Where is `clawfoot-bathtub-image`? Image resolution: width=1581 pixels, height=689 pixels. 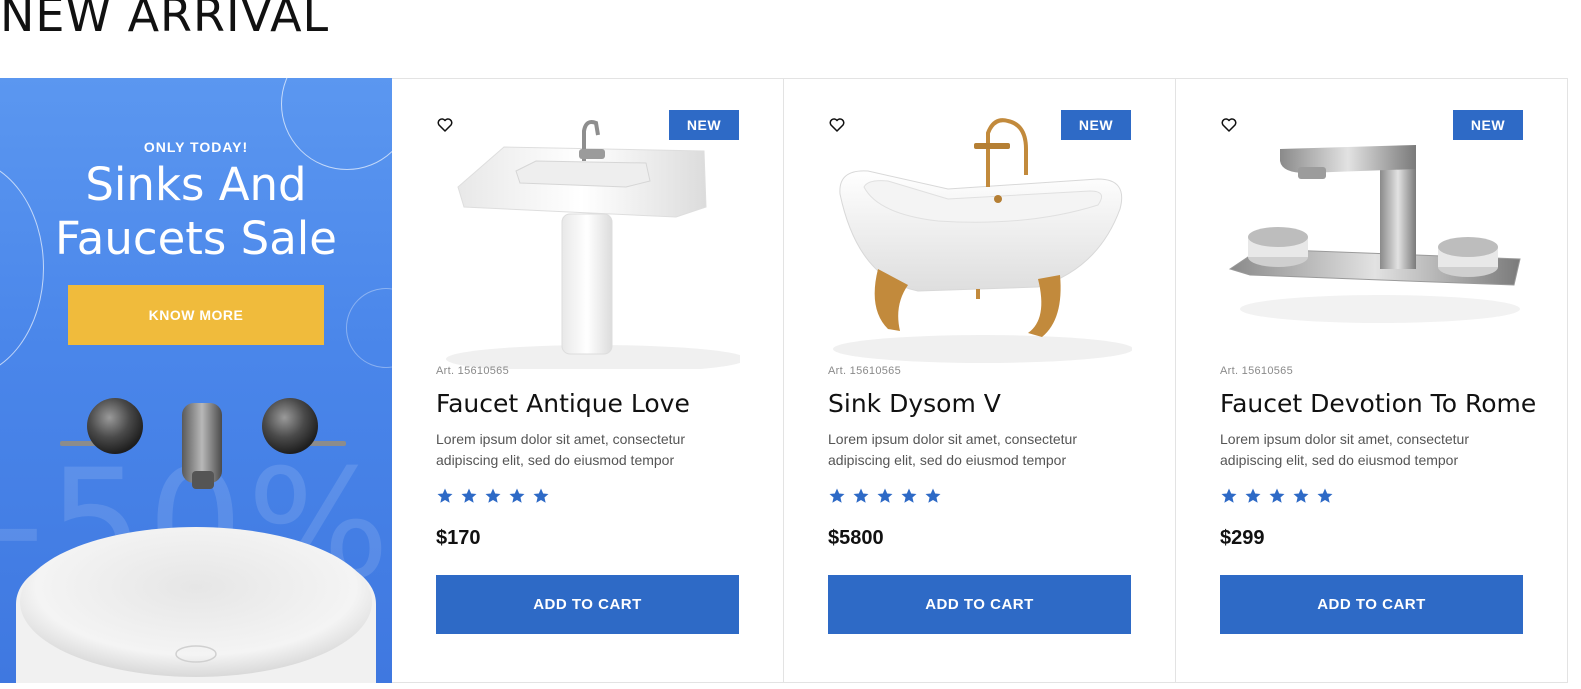
clawfoot-bathtub-image is located at coordinates (982, 240).